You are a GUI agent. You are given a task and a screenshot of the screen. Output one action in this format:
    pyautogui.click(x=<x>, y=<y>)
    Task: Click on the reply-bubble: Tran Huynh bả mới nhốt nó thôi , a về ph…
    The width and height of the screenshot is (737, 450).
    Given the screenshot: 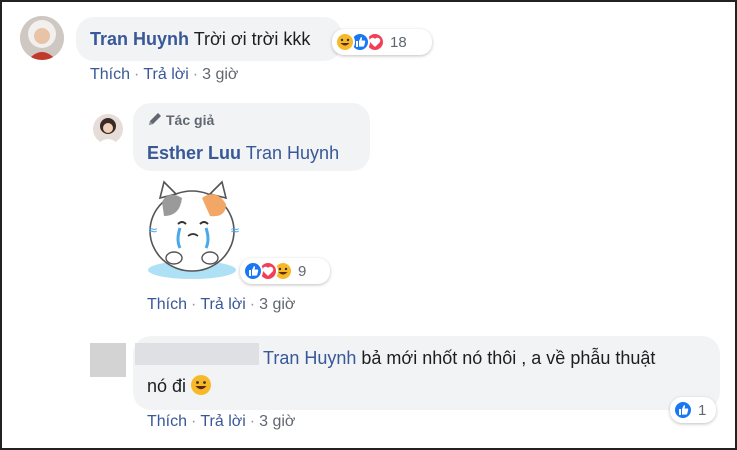 What is the action you would take?
    pyautogui.click(x=426, y=373)
    